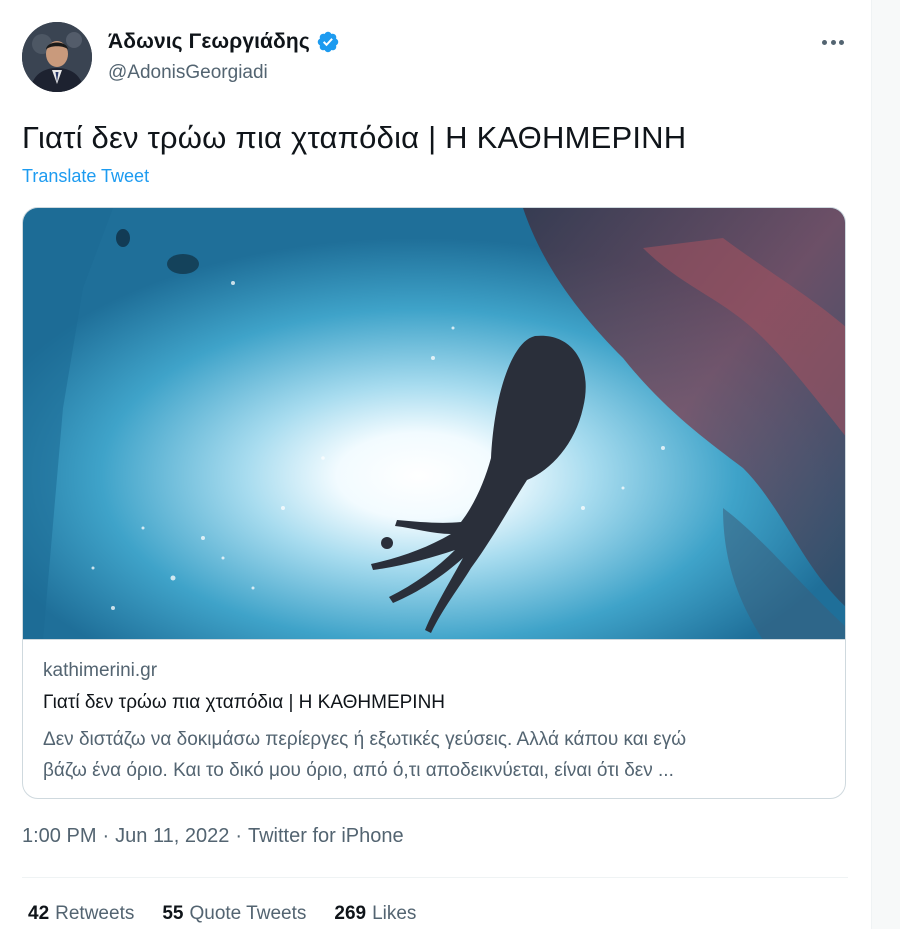  Describe the element at coordinates (326, 836) in the screenshot. I see `tweet-source: Twitter for iPhone` at that location.